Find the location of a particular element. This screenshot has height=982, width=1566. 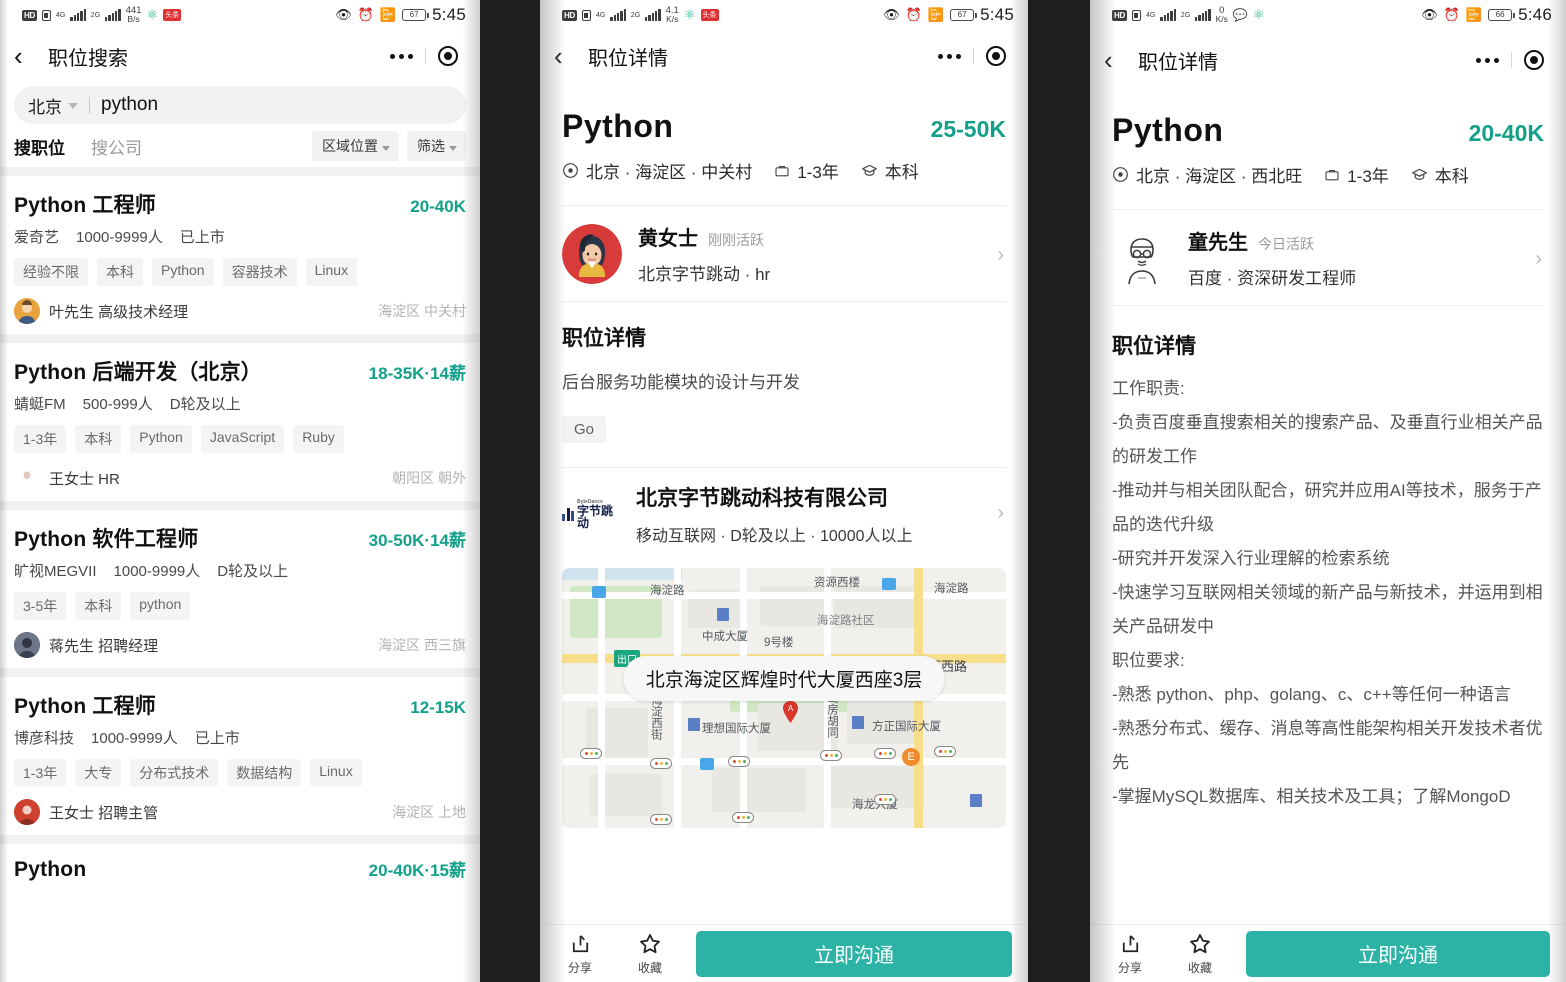

network-2g-label: 2G is located at coordinates (95, 15).